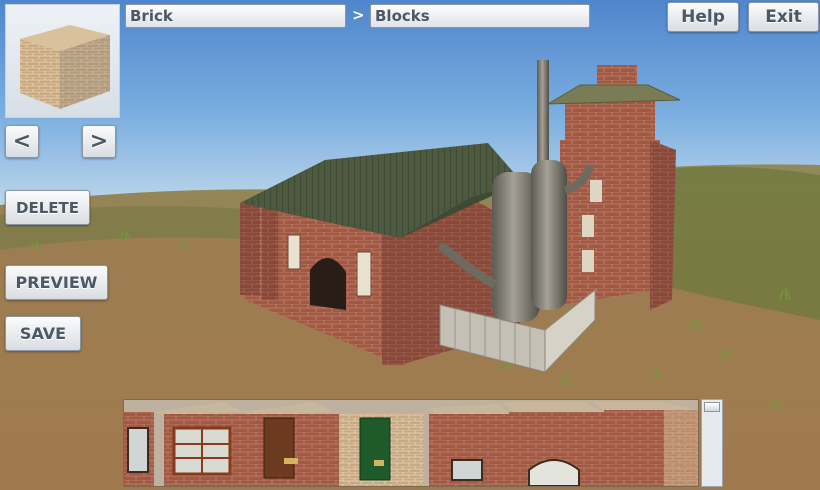 Image resolution: width=820 pixels, height=490 pixels. I want to click on window-wall-block, so click(139, 449).